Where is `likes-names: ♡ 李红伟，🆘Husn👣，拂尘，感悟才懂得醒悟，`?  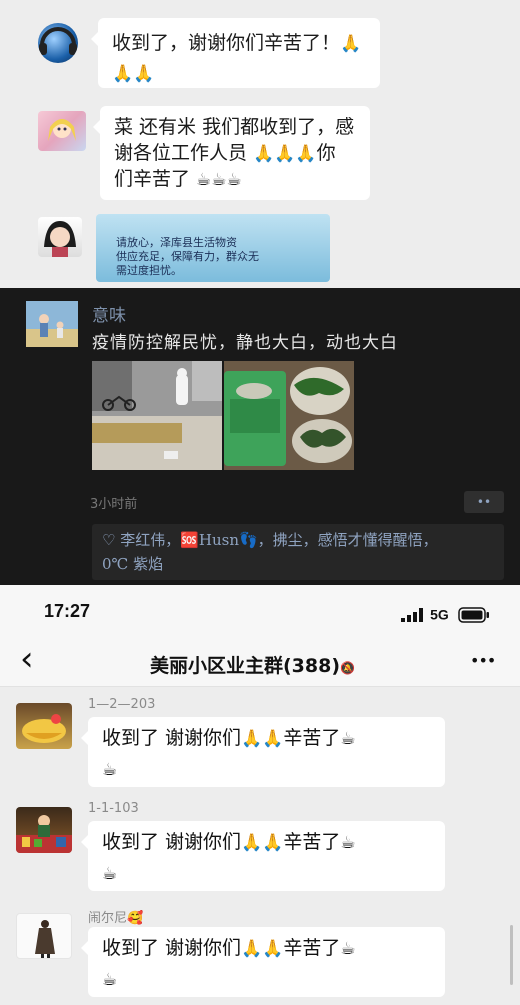
likes-names: ♡ 李红伟，🆘Husn👣，拂尘，感悟才懂得醒悟， is located at coordinates (298, 540).